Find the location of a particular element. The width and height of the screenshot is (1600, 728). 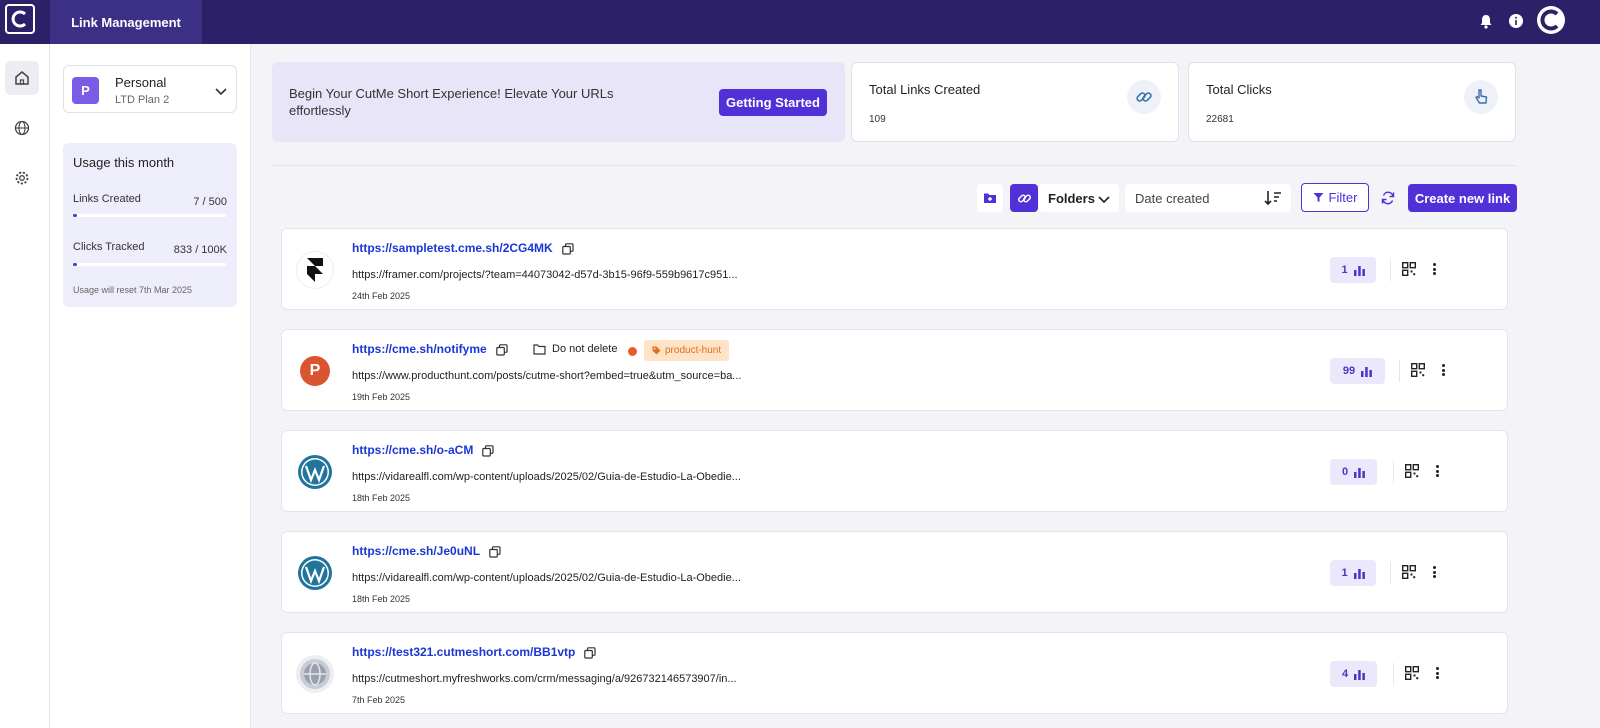

info-icon is located at coordinates (1516, 21).